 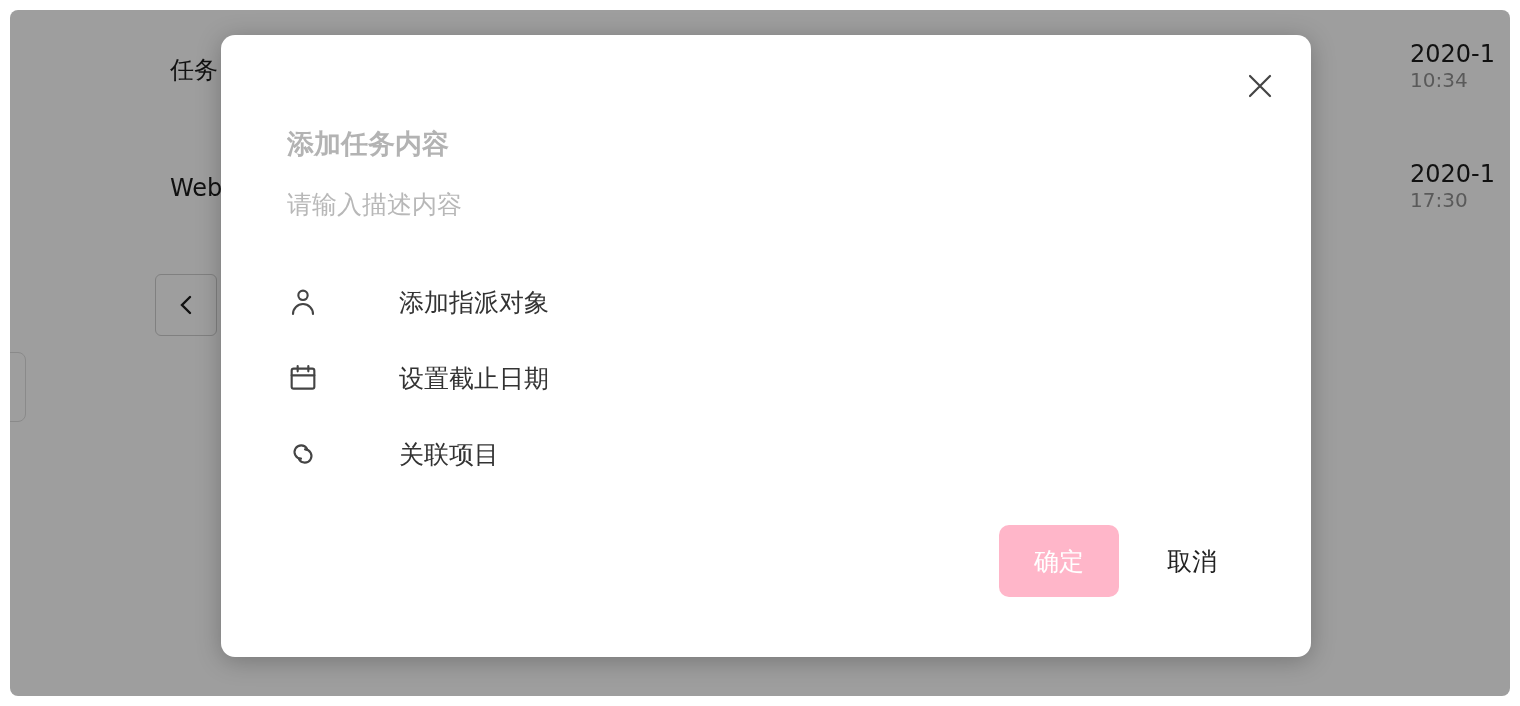 I want to click on option-label: 关联项目, so click(x=449, y=454).